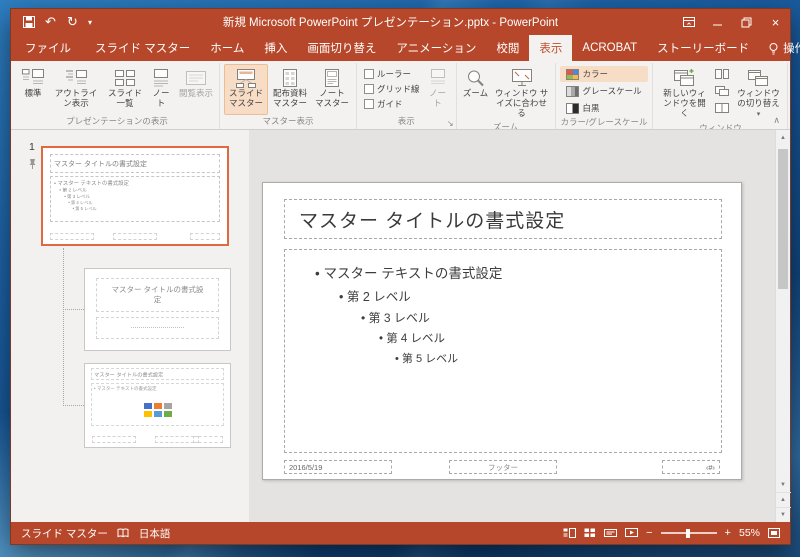  Describe the element at coordinates (774, 533) in the screenshot. I see `fit-slide-to-window-icon` at that location.